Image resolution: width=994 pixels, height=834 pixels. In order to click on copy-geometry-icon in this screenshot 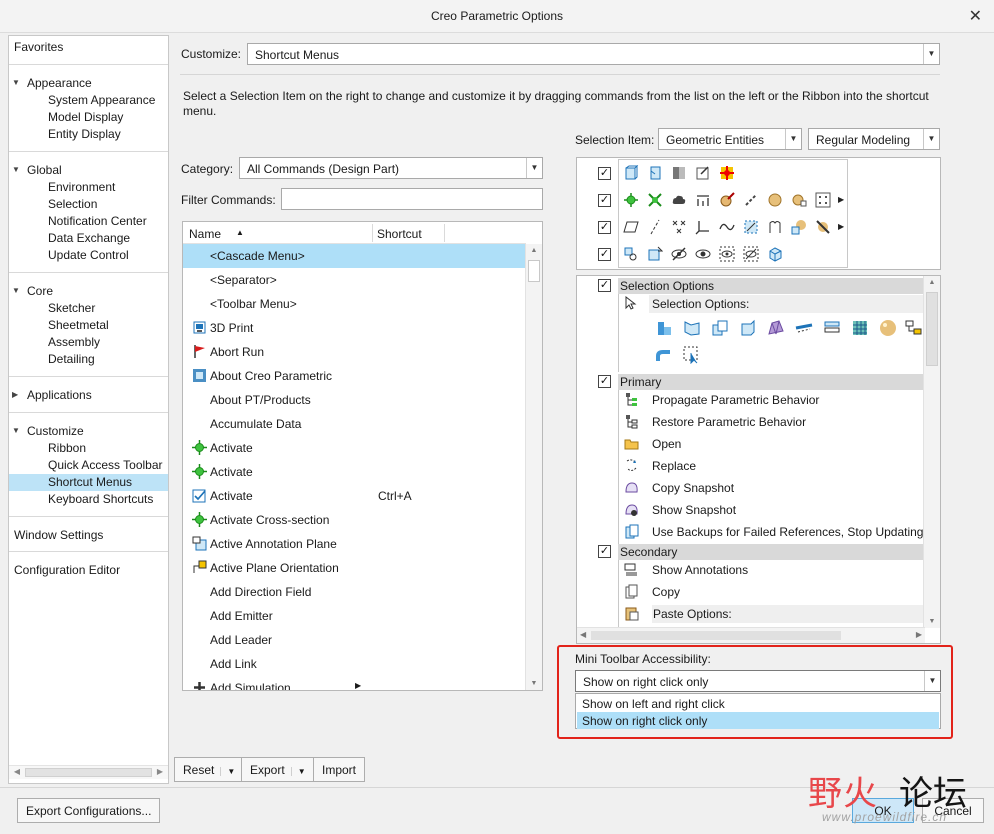, I will do `click(720, 328)`.